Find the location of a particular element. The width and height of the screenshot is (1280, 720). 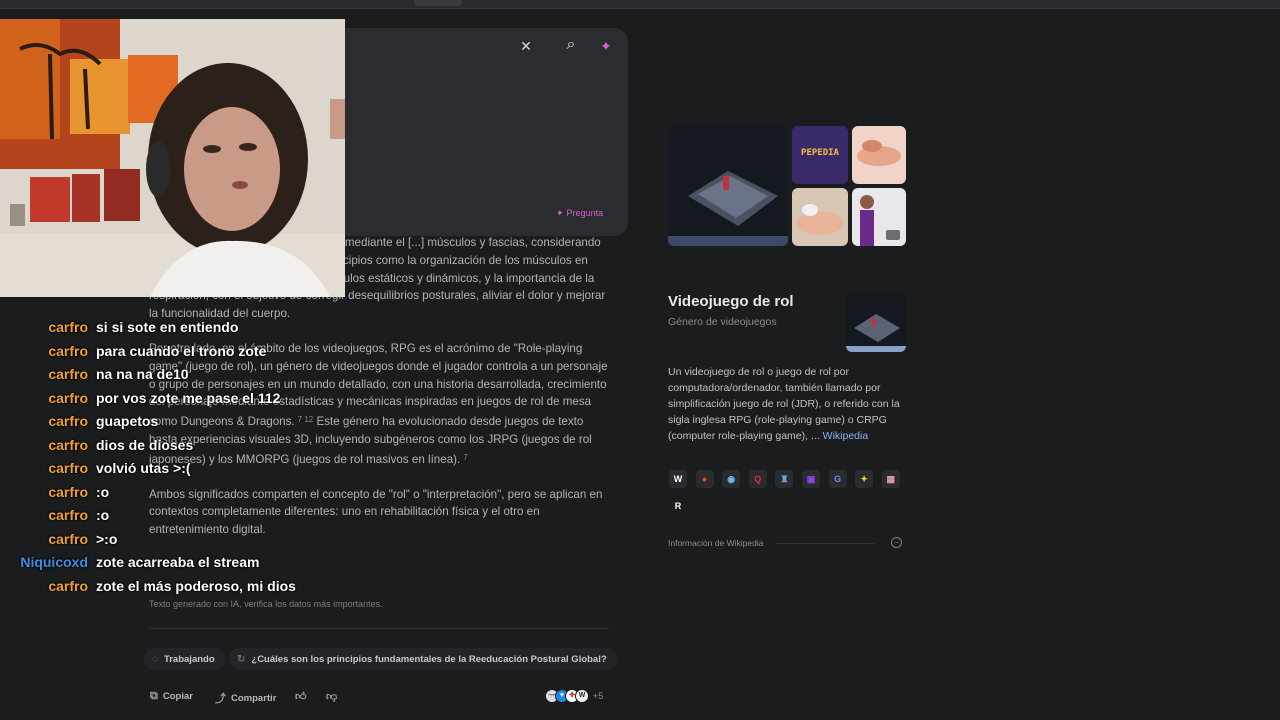

therapy-image is located at coordinates (879, 155).